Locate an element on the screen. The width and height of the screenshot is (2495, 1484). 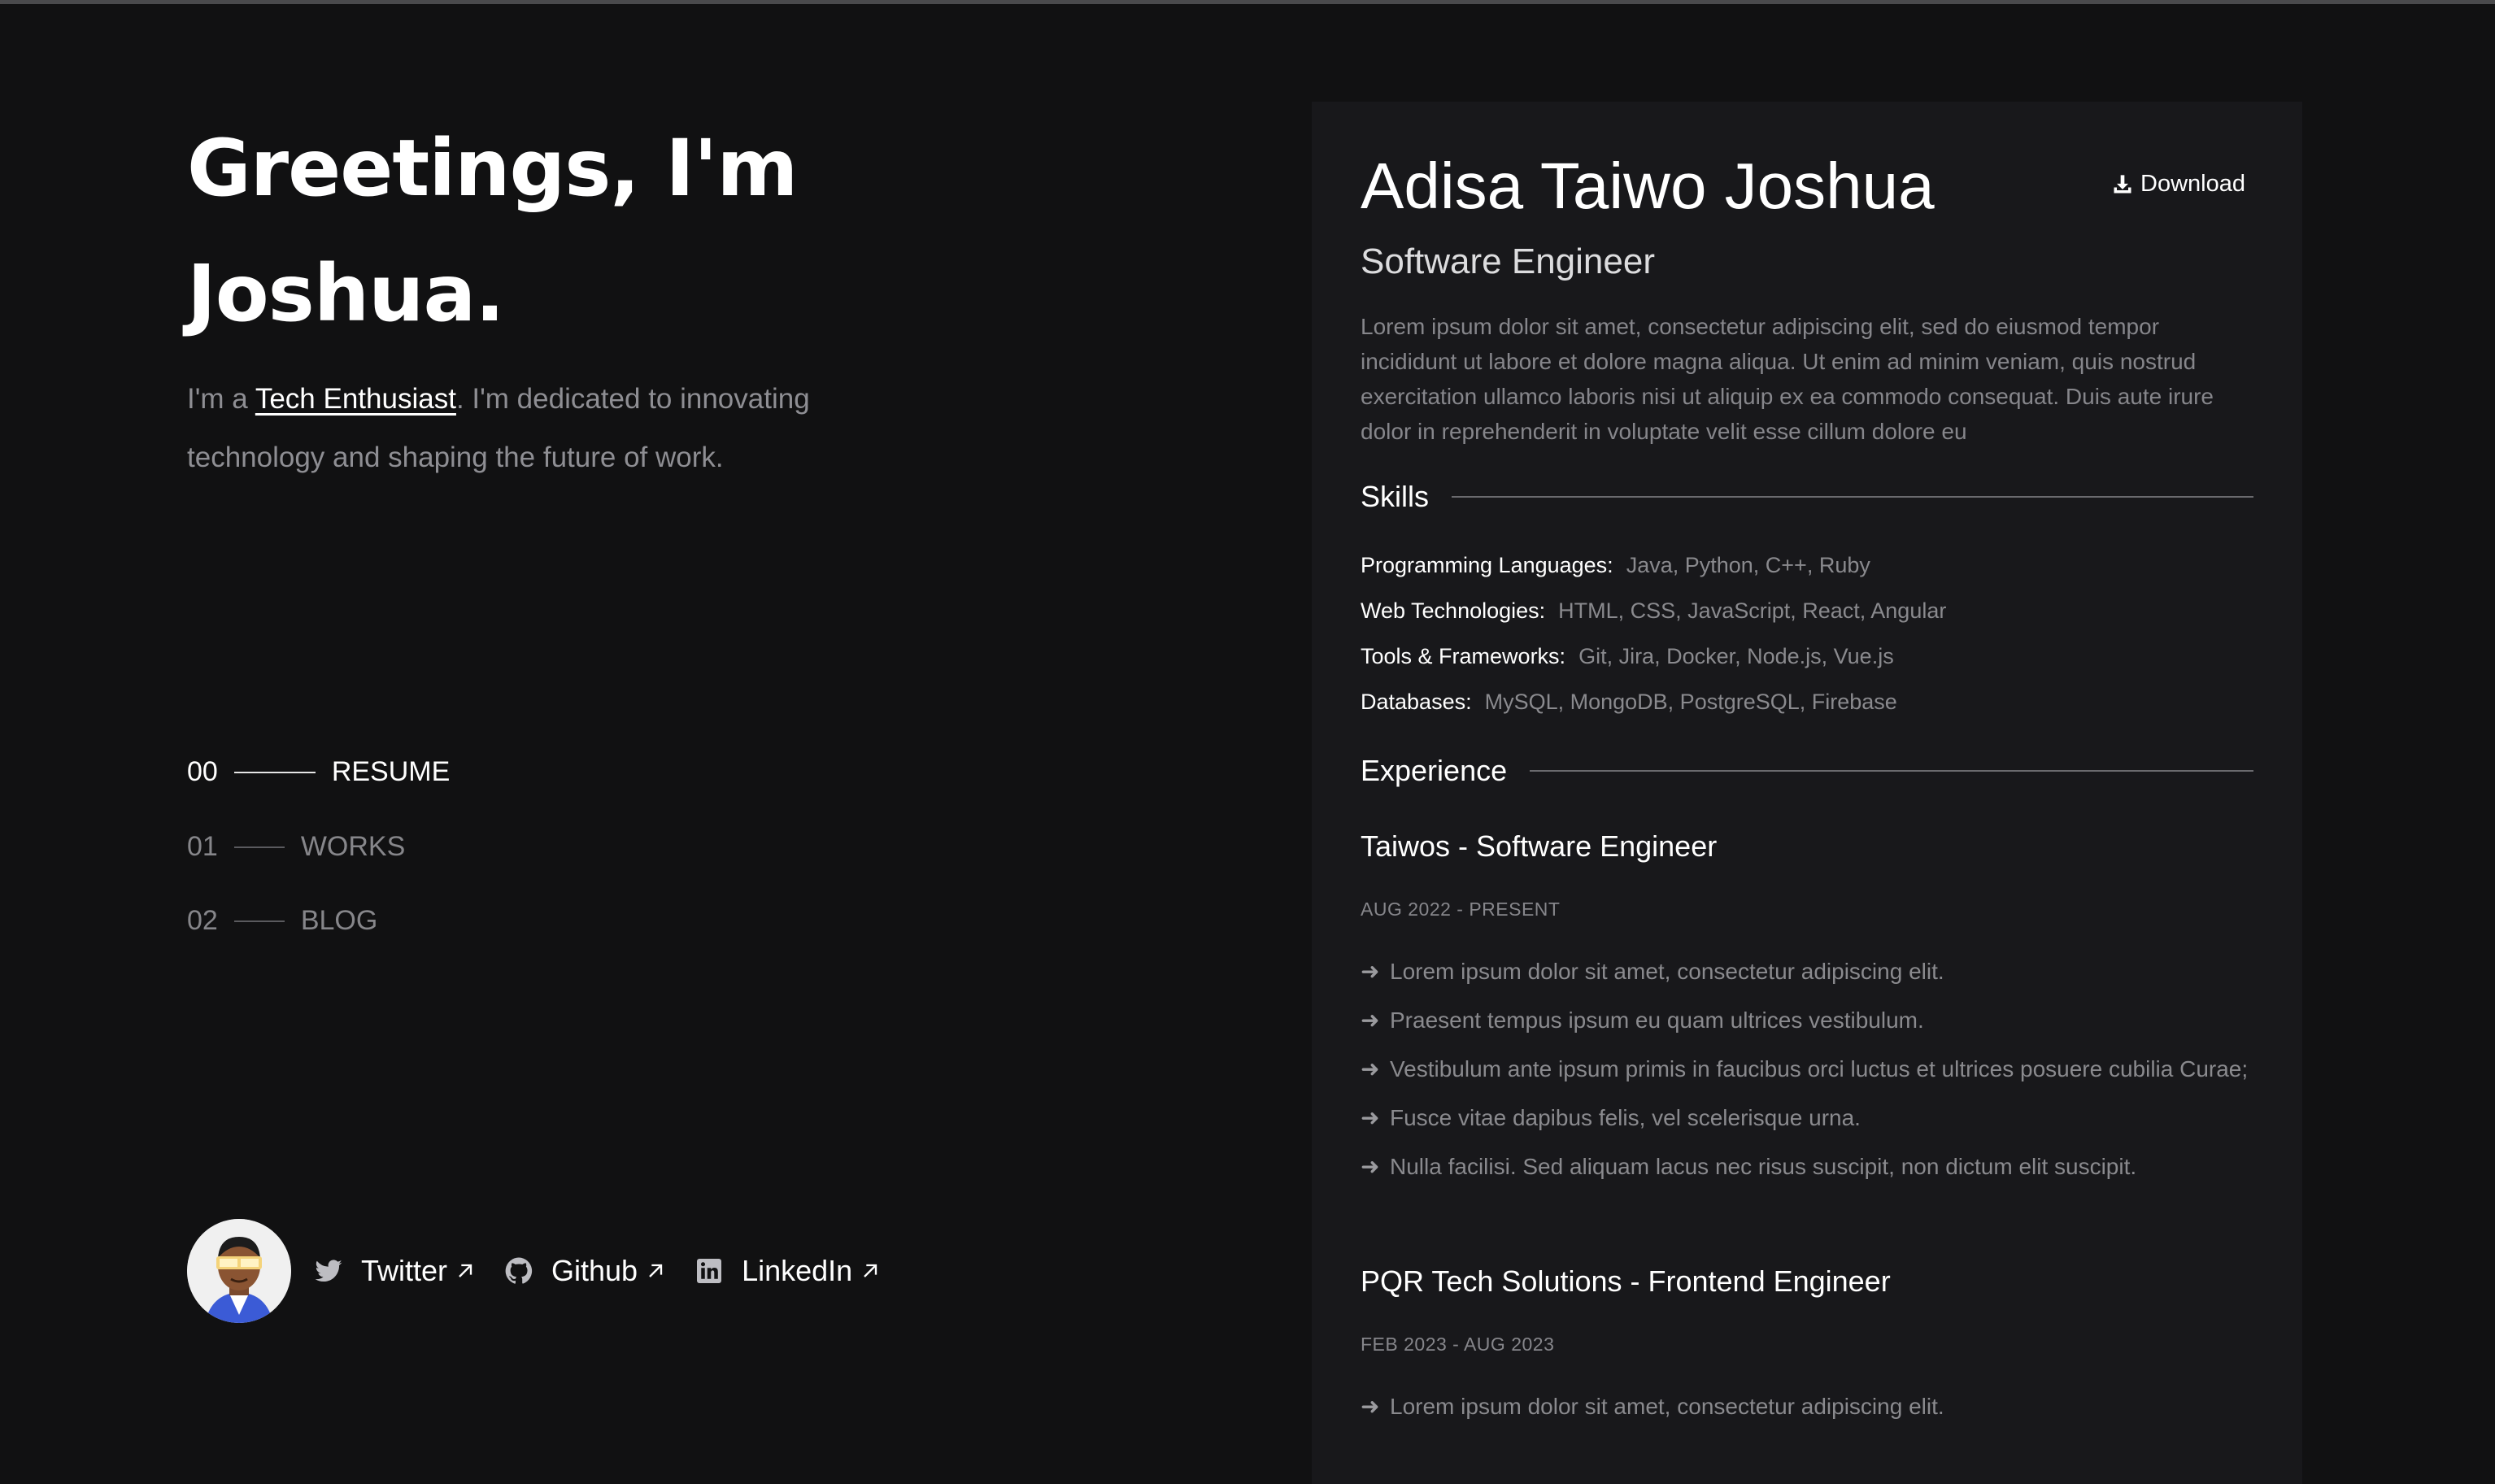
job-dates: FEB 2023 - AUG 2023 is located at coordinates (1458, 1344).